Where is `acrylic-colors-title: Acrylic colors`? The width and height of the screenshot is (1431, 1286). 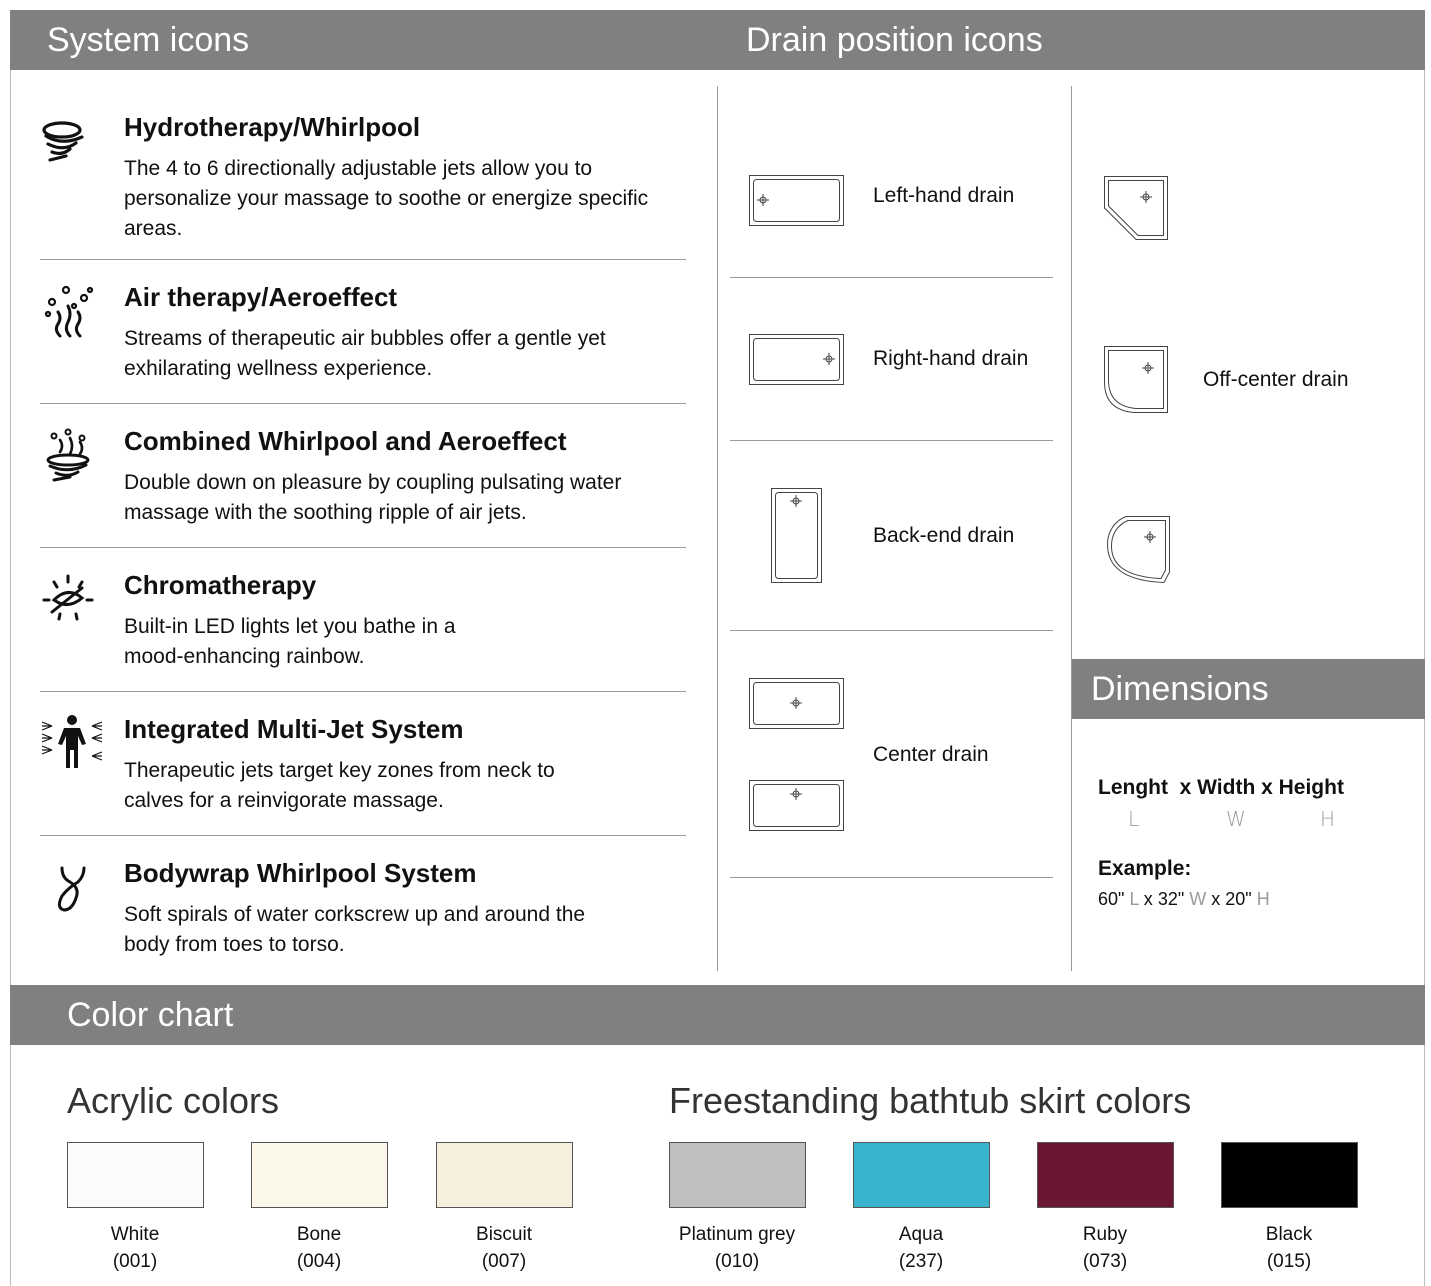 acrylic-colors-title: Acrylic colors is located at coordinates (173, 1100).